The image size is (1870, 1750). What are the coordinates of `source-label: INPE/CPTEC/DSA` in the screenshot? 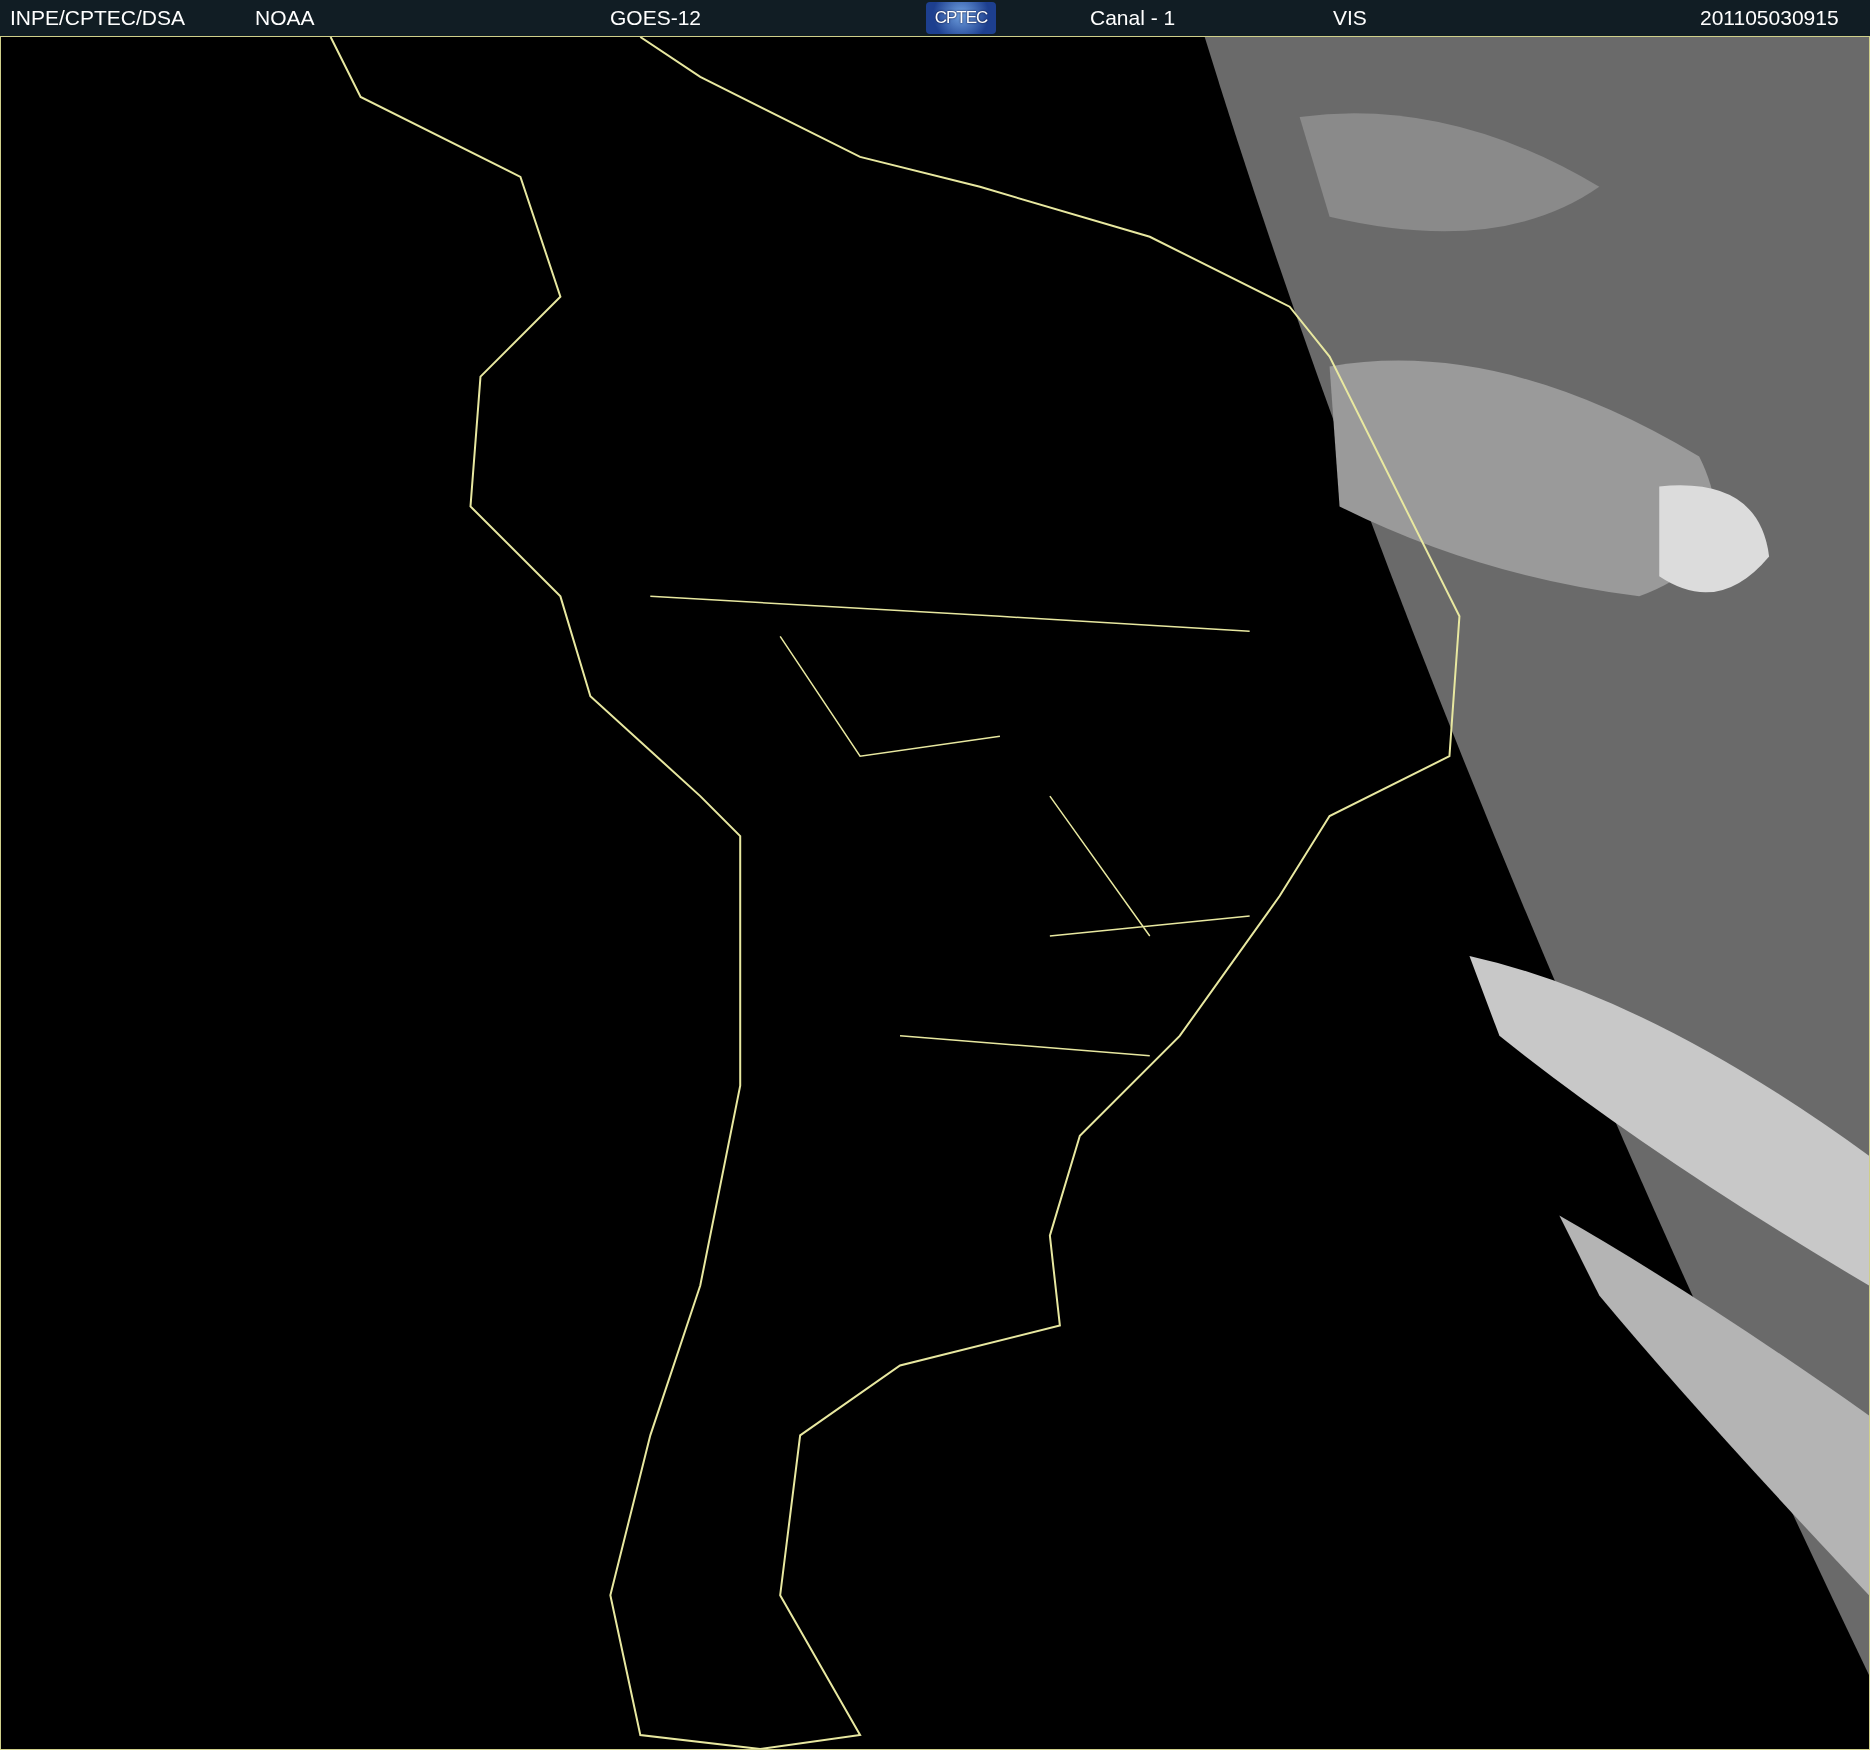 It's located at (98, 18).